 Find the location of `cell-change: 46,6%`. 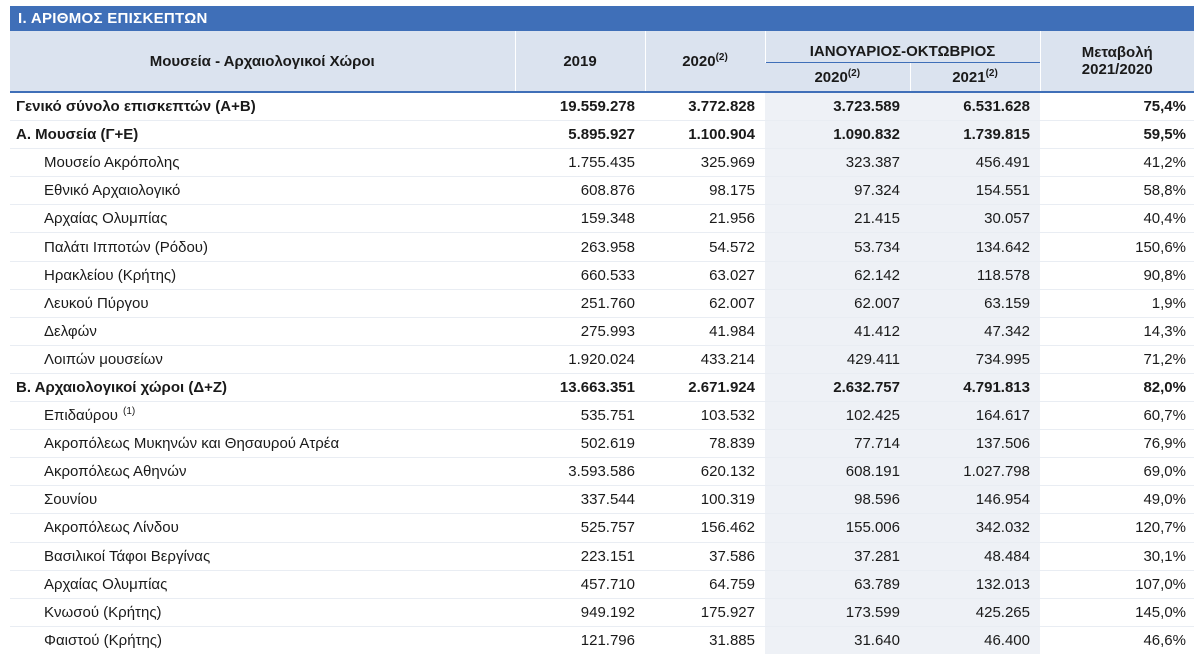

cell-change: 46,6% is located at coordinates (1117, 639).